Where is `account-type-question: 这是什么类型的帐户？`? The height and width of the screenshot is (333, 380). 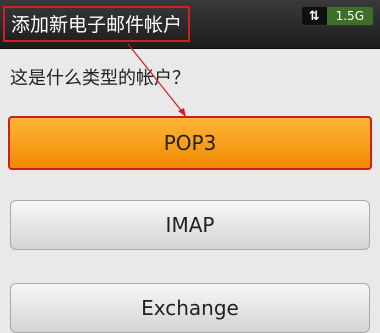
account-type-question: 这是什么类型的帐户？ is located at coordinates (100, 78).